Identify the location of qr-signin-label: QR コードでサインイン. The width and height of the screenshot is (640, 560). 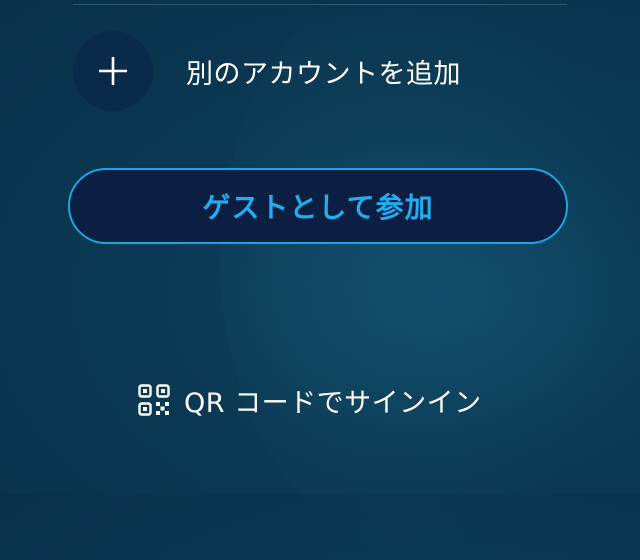
(333, 403).